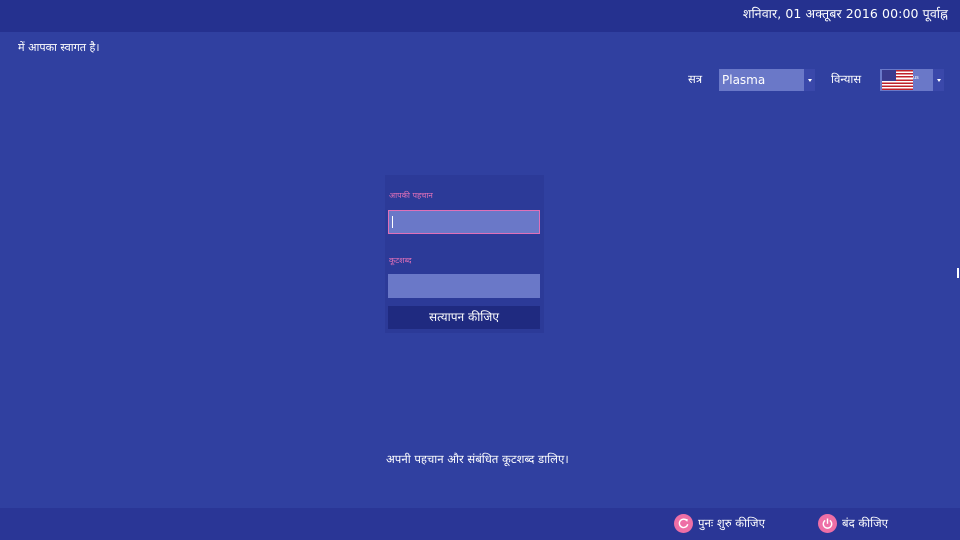 Image resolution: width=960 pixels, height=540 pixels. I want to click on session-label: सत्र, so click(695, 79).